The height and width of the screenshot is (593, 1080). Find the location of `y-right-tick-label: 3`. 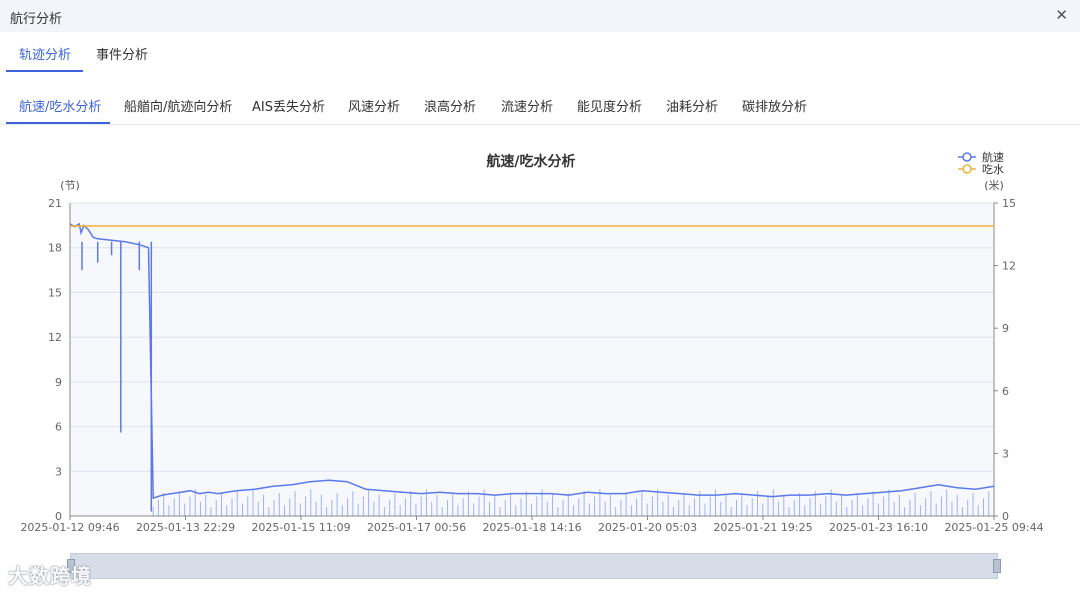

y-right-tick-label: 3 is located at coordinates (1005, 453).